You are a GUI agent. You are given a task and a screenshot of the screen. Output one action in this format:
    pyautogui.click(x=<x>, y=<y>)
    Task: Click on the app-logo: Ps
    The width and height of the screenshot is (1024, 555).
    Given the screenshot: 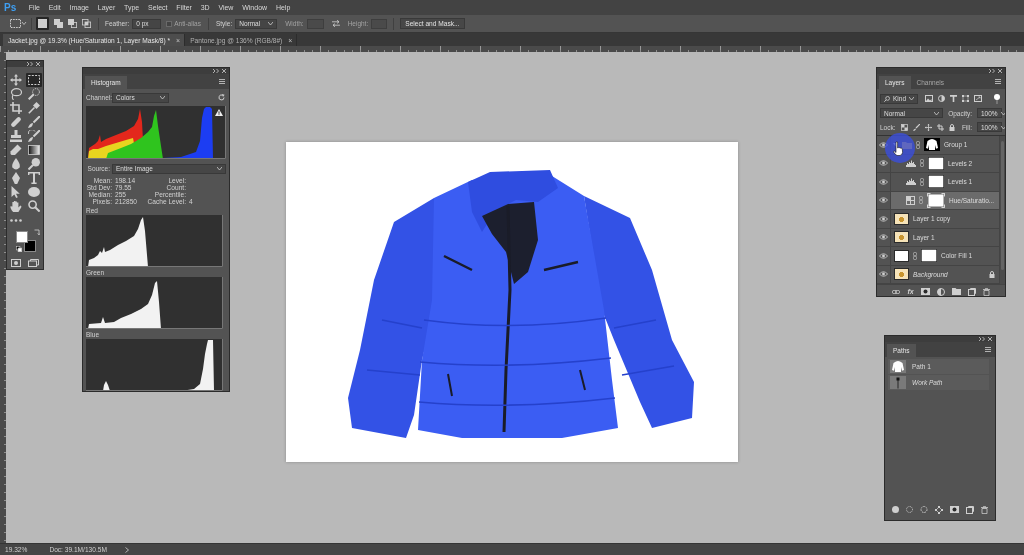 What is the action you would take?
    pyautogui.click(x=10, y=7)
    